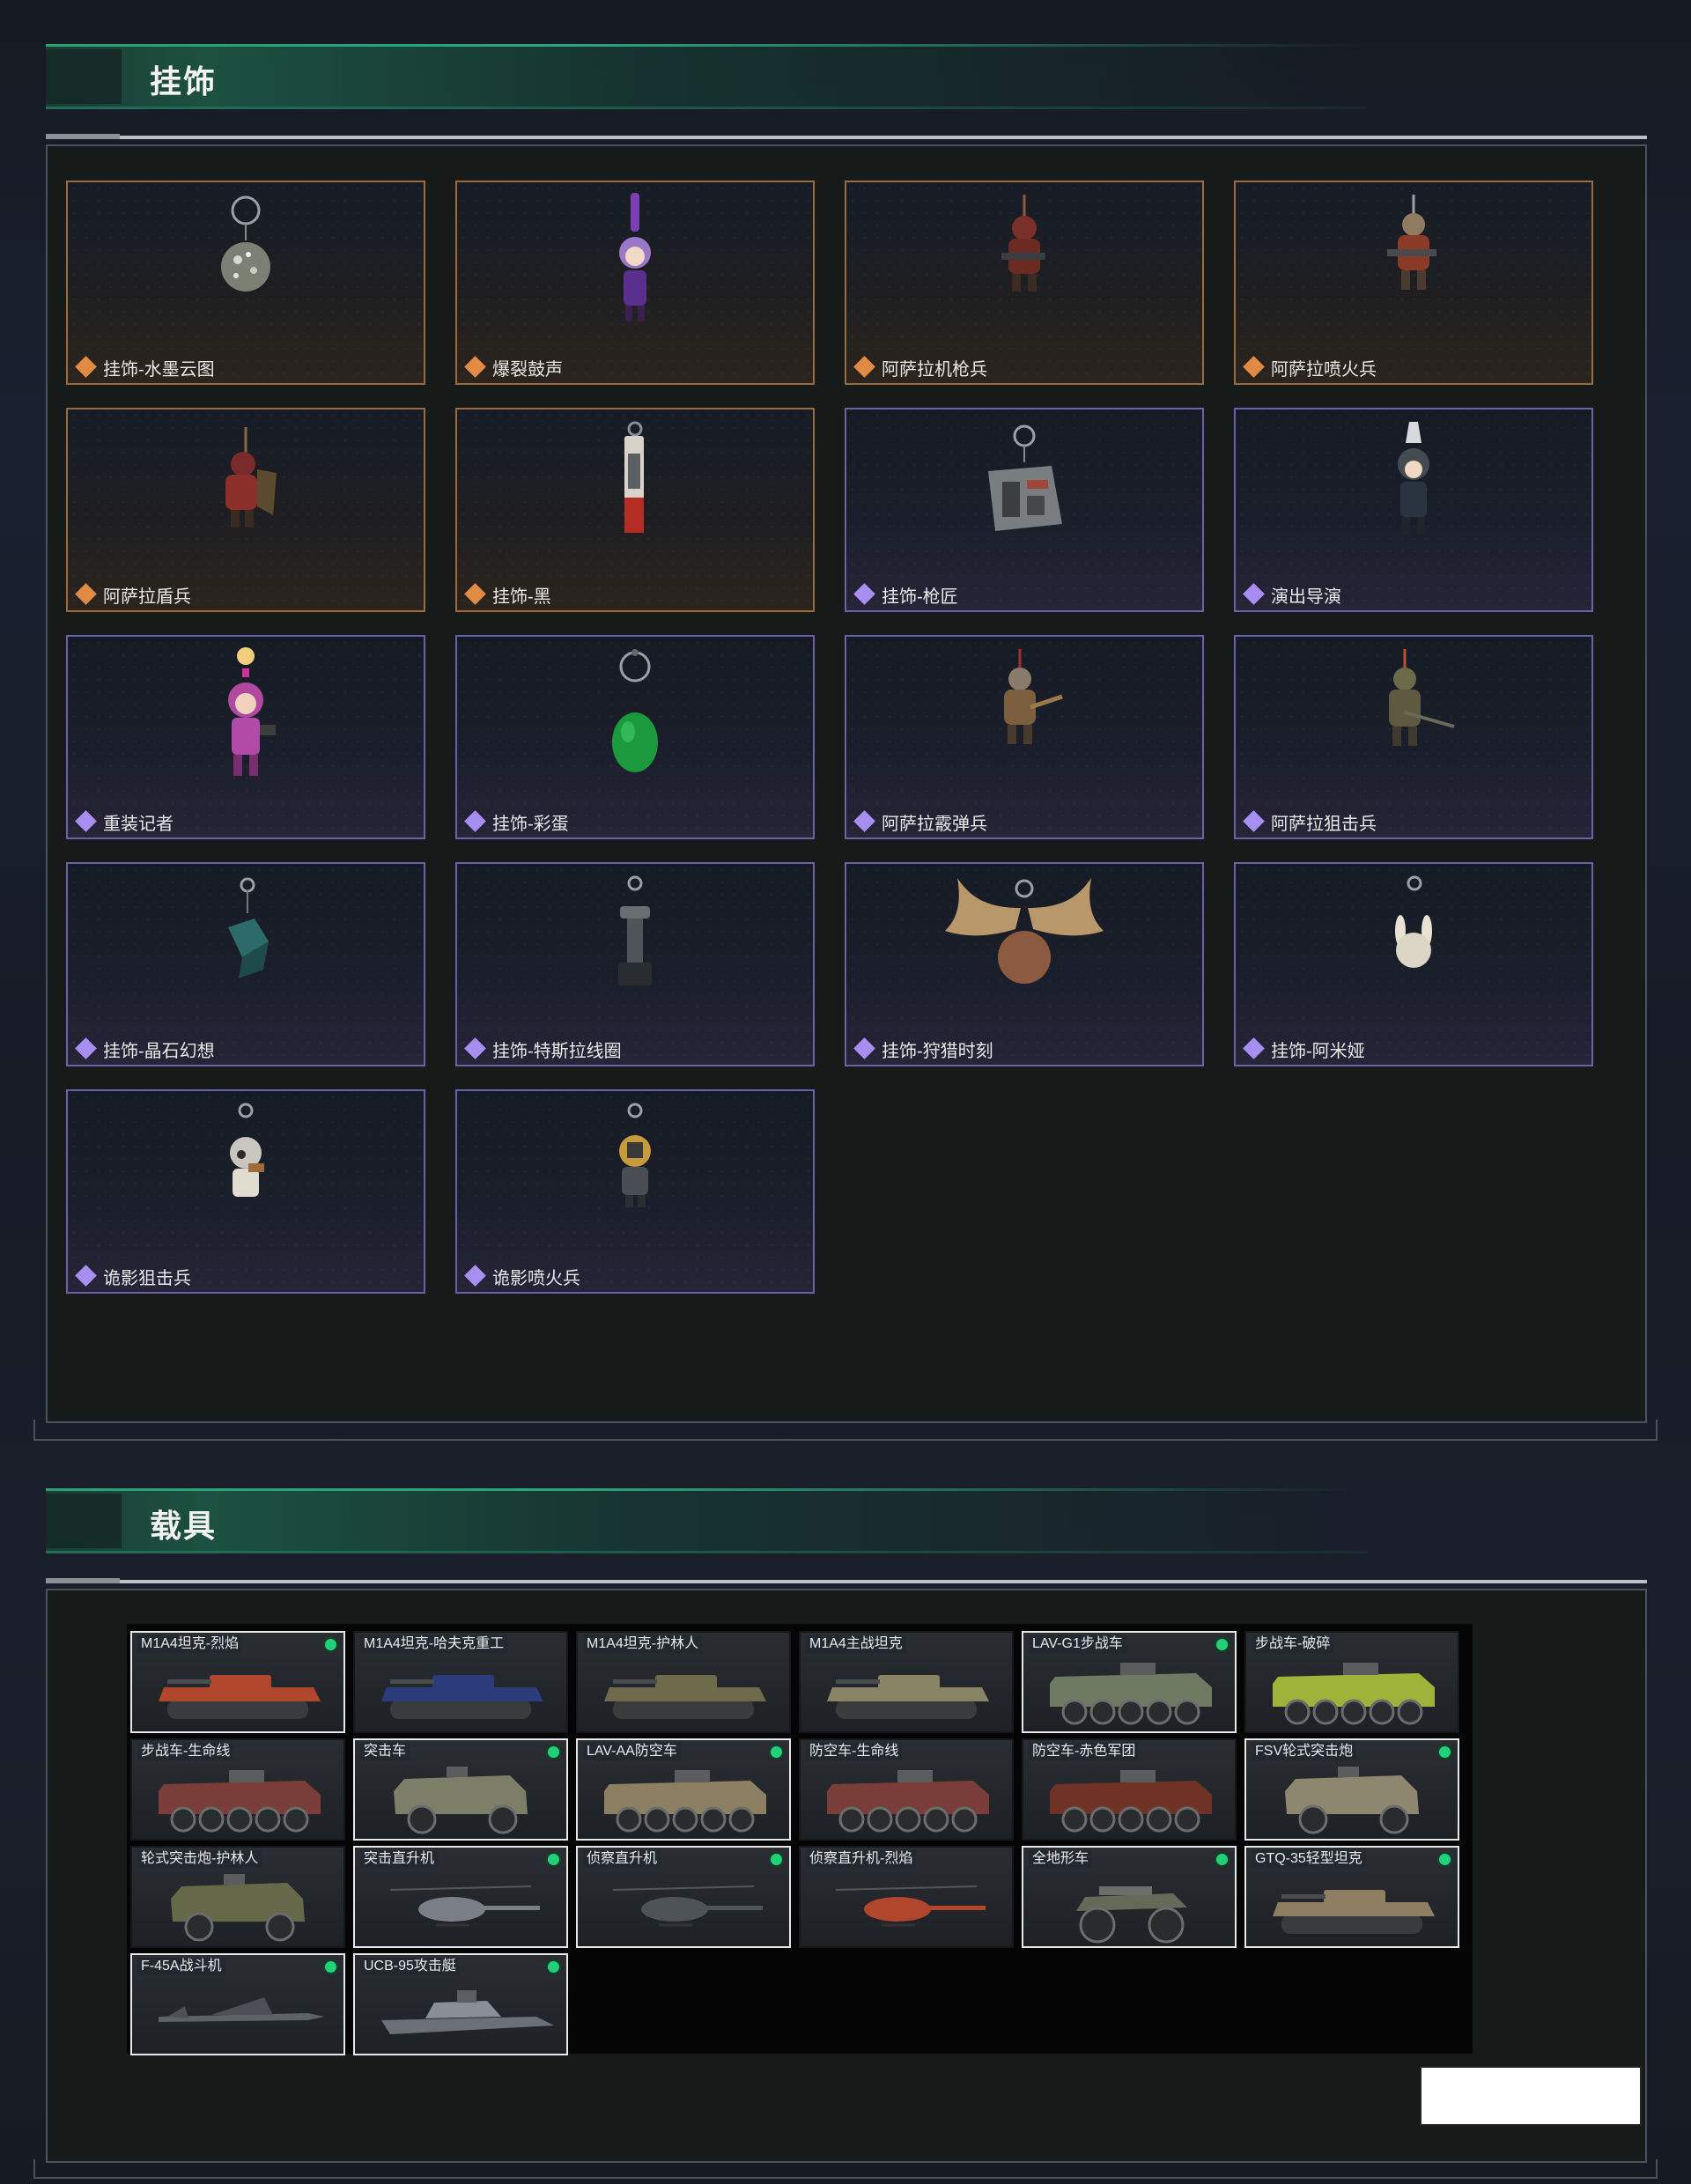  I want to click on vehicle-card: M1A4坦克-护林人, so click(683, 1682).